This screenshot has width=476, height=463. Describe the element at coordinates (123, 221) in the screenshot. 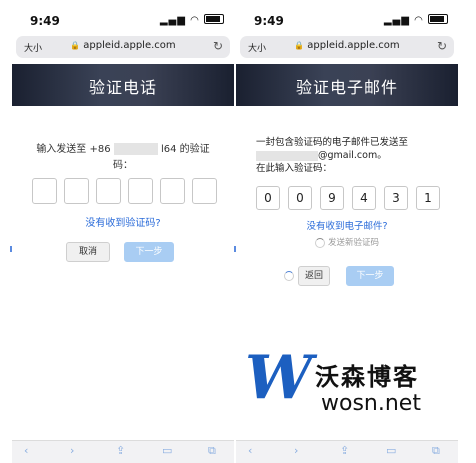

I see `not-received-code-link: 没有收到验证码?` at that location.